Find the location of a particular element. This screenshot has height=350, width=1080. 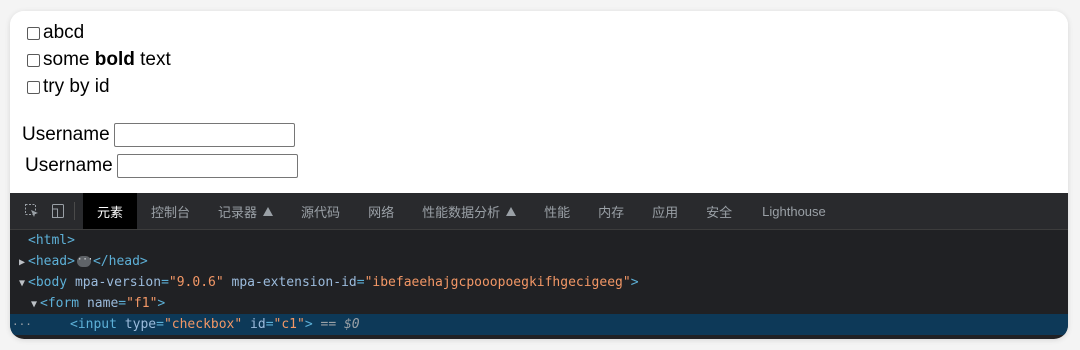

dom-node-input-selected: ··· <input type="checkbox" id="c1"> == $0 is located at coordinates (539, 324).